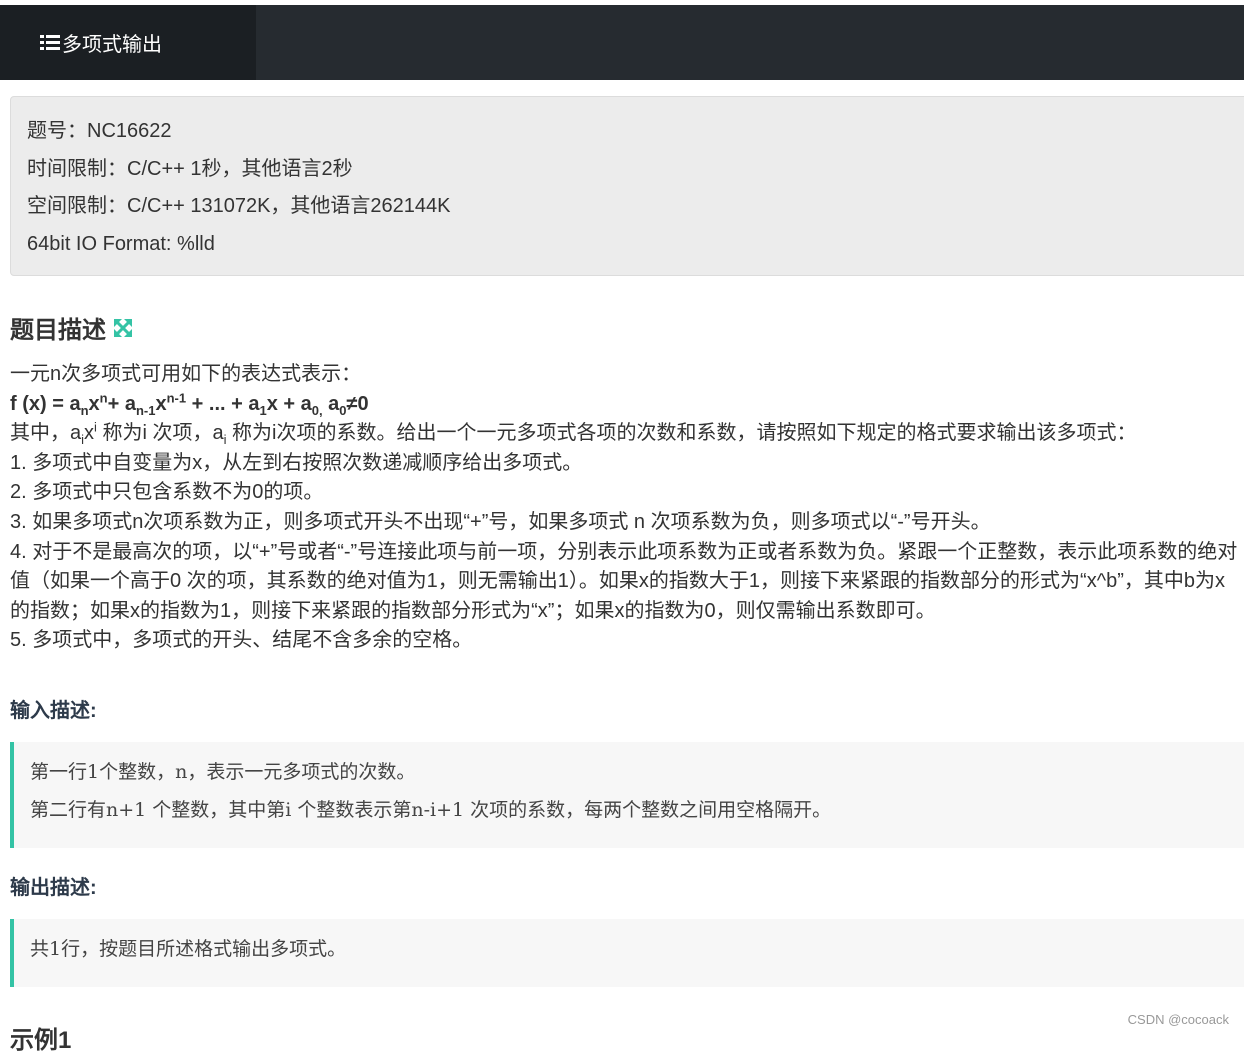 This screenshot has width=1244, height=1055. What do you see at coordinates (223, 772) in the screenshot?
I see `input-line-1: 第一行1个整数，n，表示一元多项式的次数。` at bounding box center [223, 772].